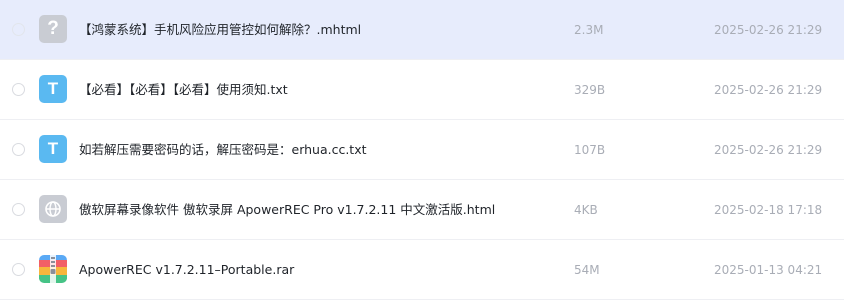 This screenshot has width=844, height=300. Describe the element at coordinates (590, 150) in the screenshot. I see `file-size: 107B` at that location.